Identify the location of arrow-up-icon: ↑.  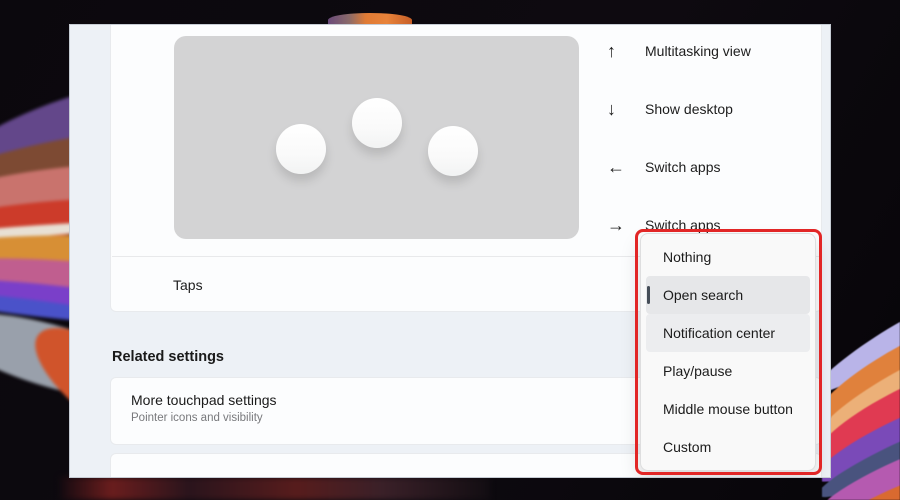
(611, 50).